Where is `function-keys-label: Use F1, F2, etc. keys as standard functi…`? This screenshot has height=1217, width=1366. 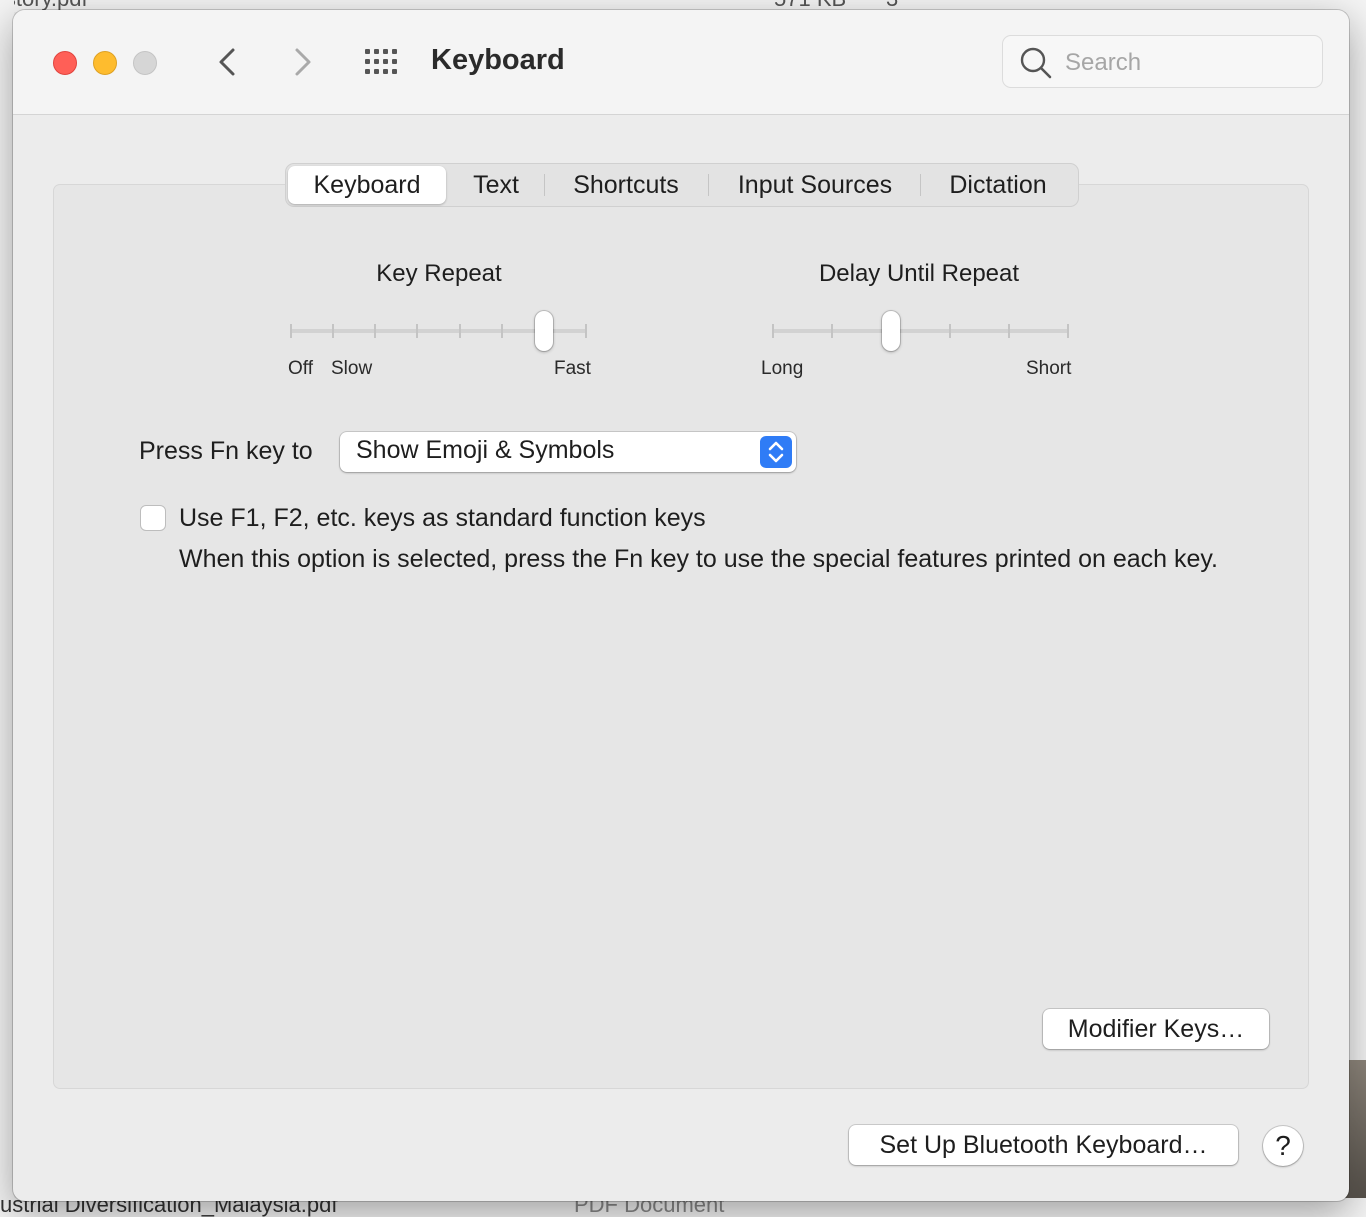 function-keys-label: Use F1, F2, etc. keys as standard functi… is located at coordinates (442, 518).